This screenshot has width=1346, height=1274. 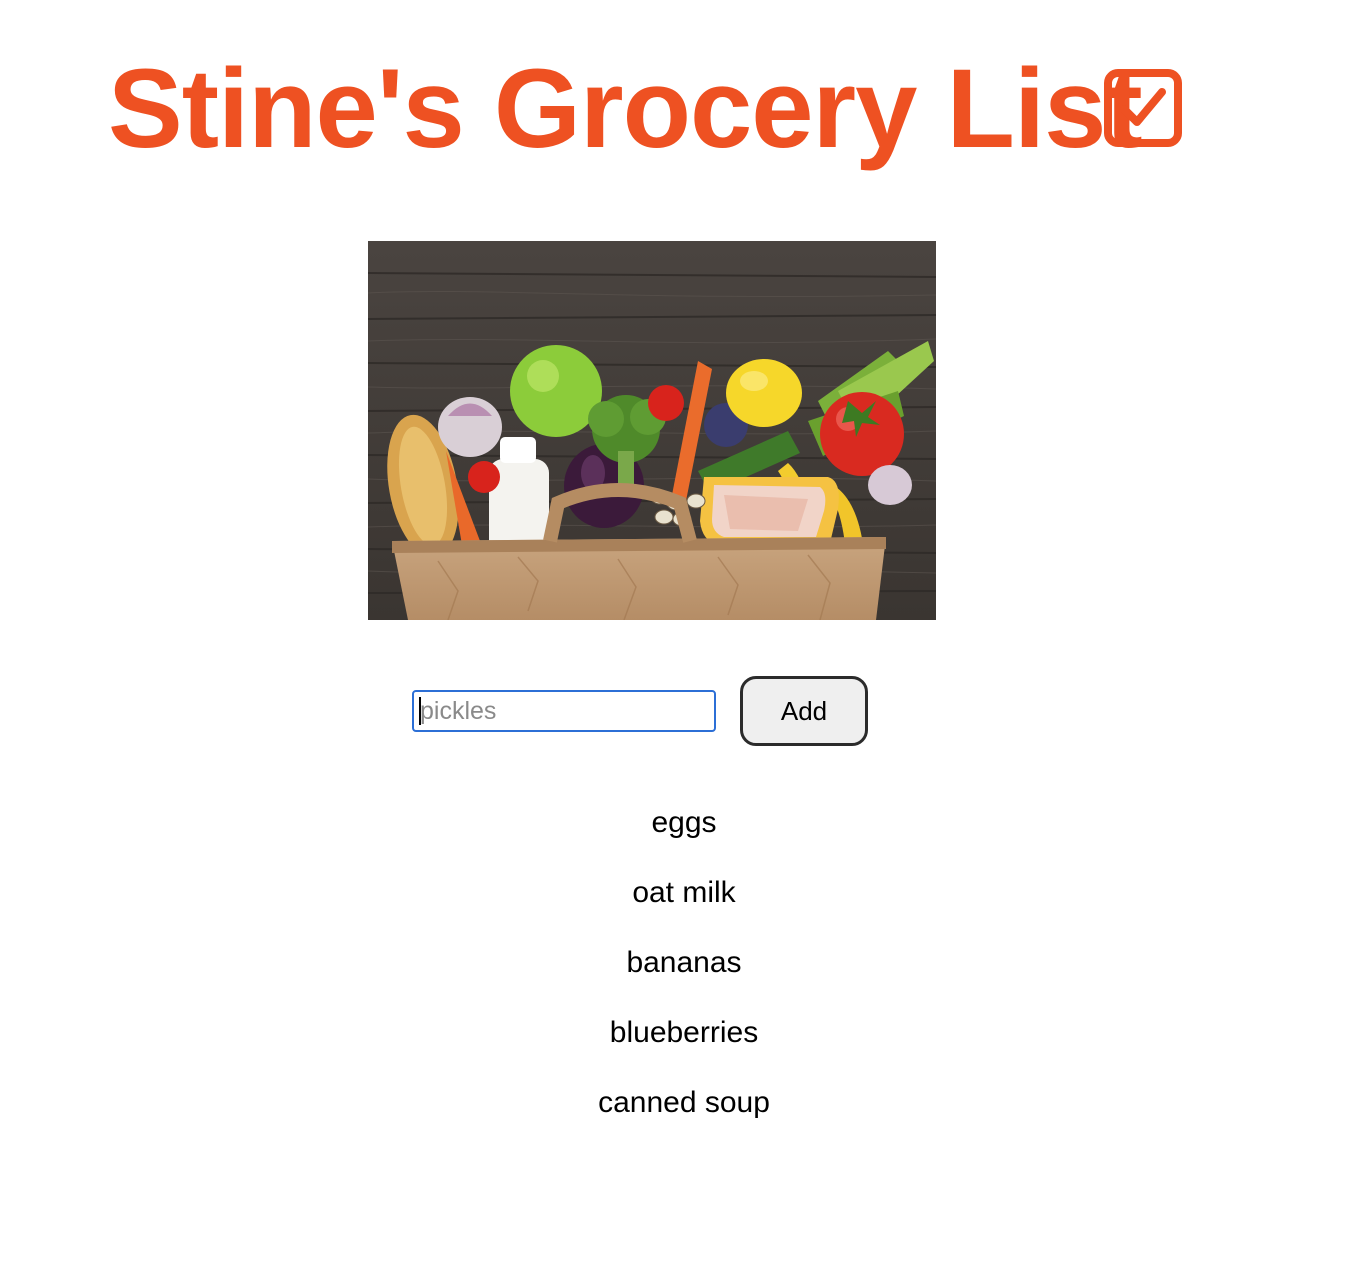 What do you see at coordinates (564, 711) in the screenshot?
I see `item-input` at bounding box center [564, 711].